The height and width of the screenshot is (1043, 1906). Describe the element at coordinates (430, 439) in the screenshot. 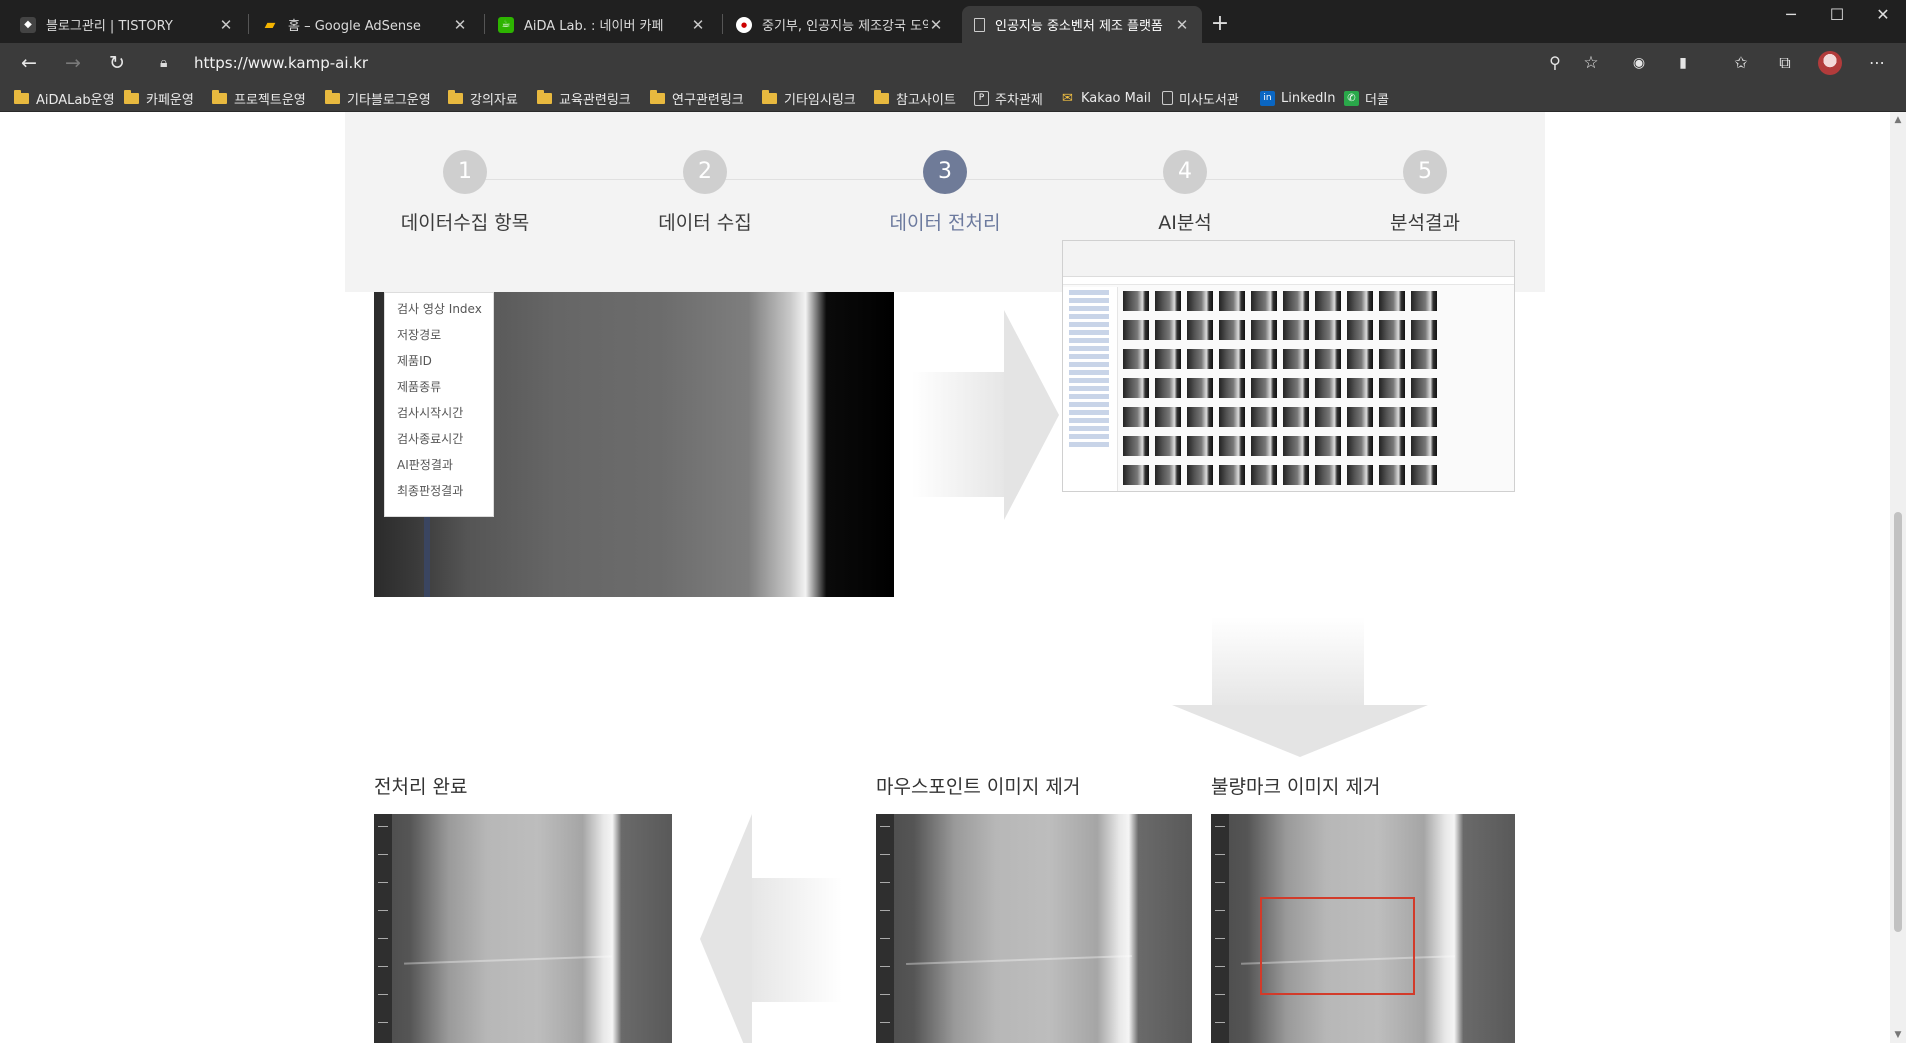

I see `data-field-item: 검사종료시간` at that location.